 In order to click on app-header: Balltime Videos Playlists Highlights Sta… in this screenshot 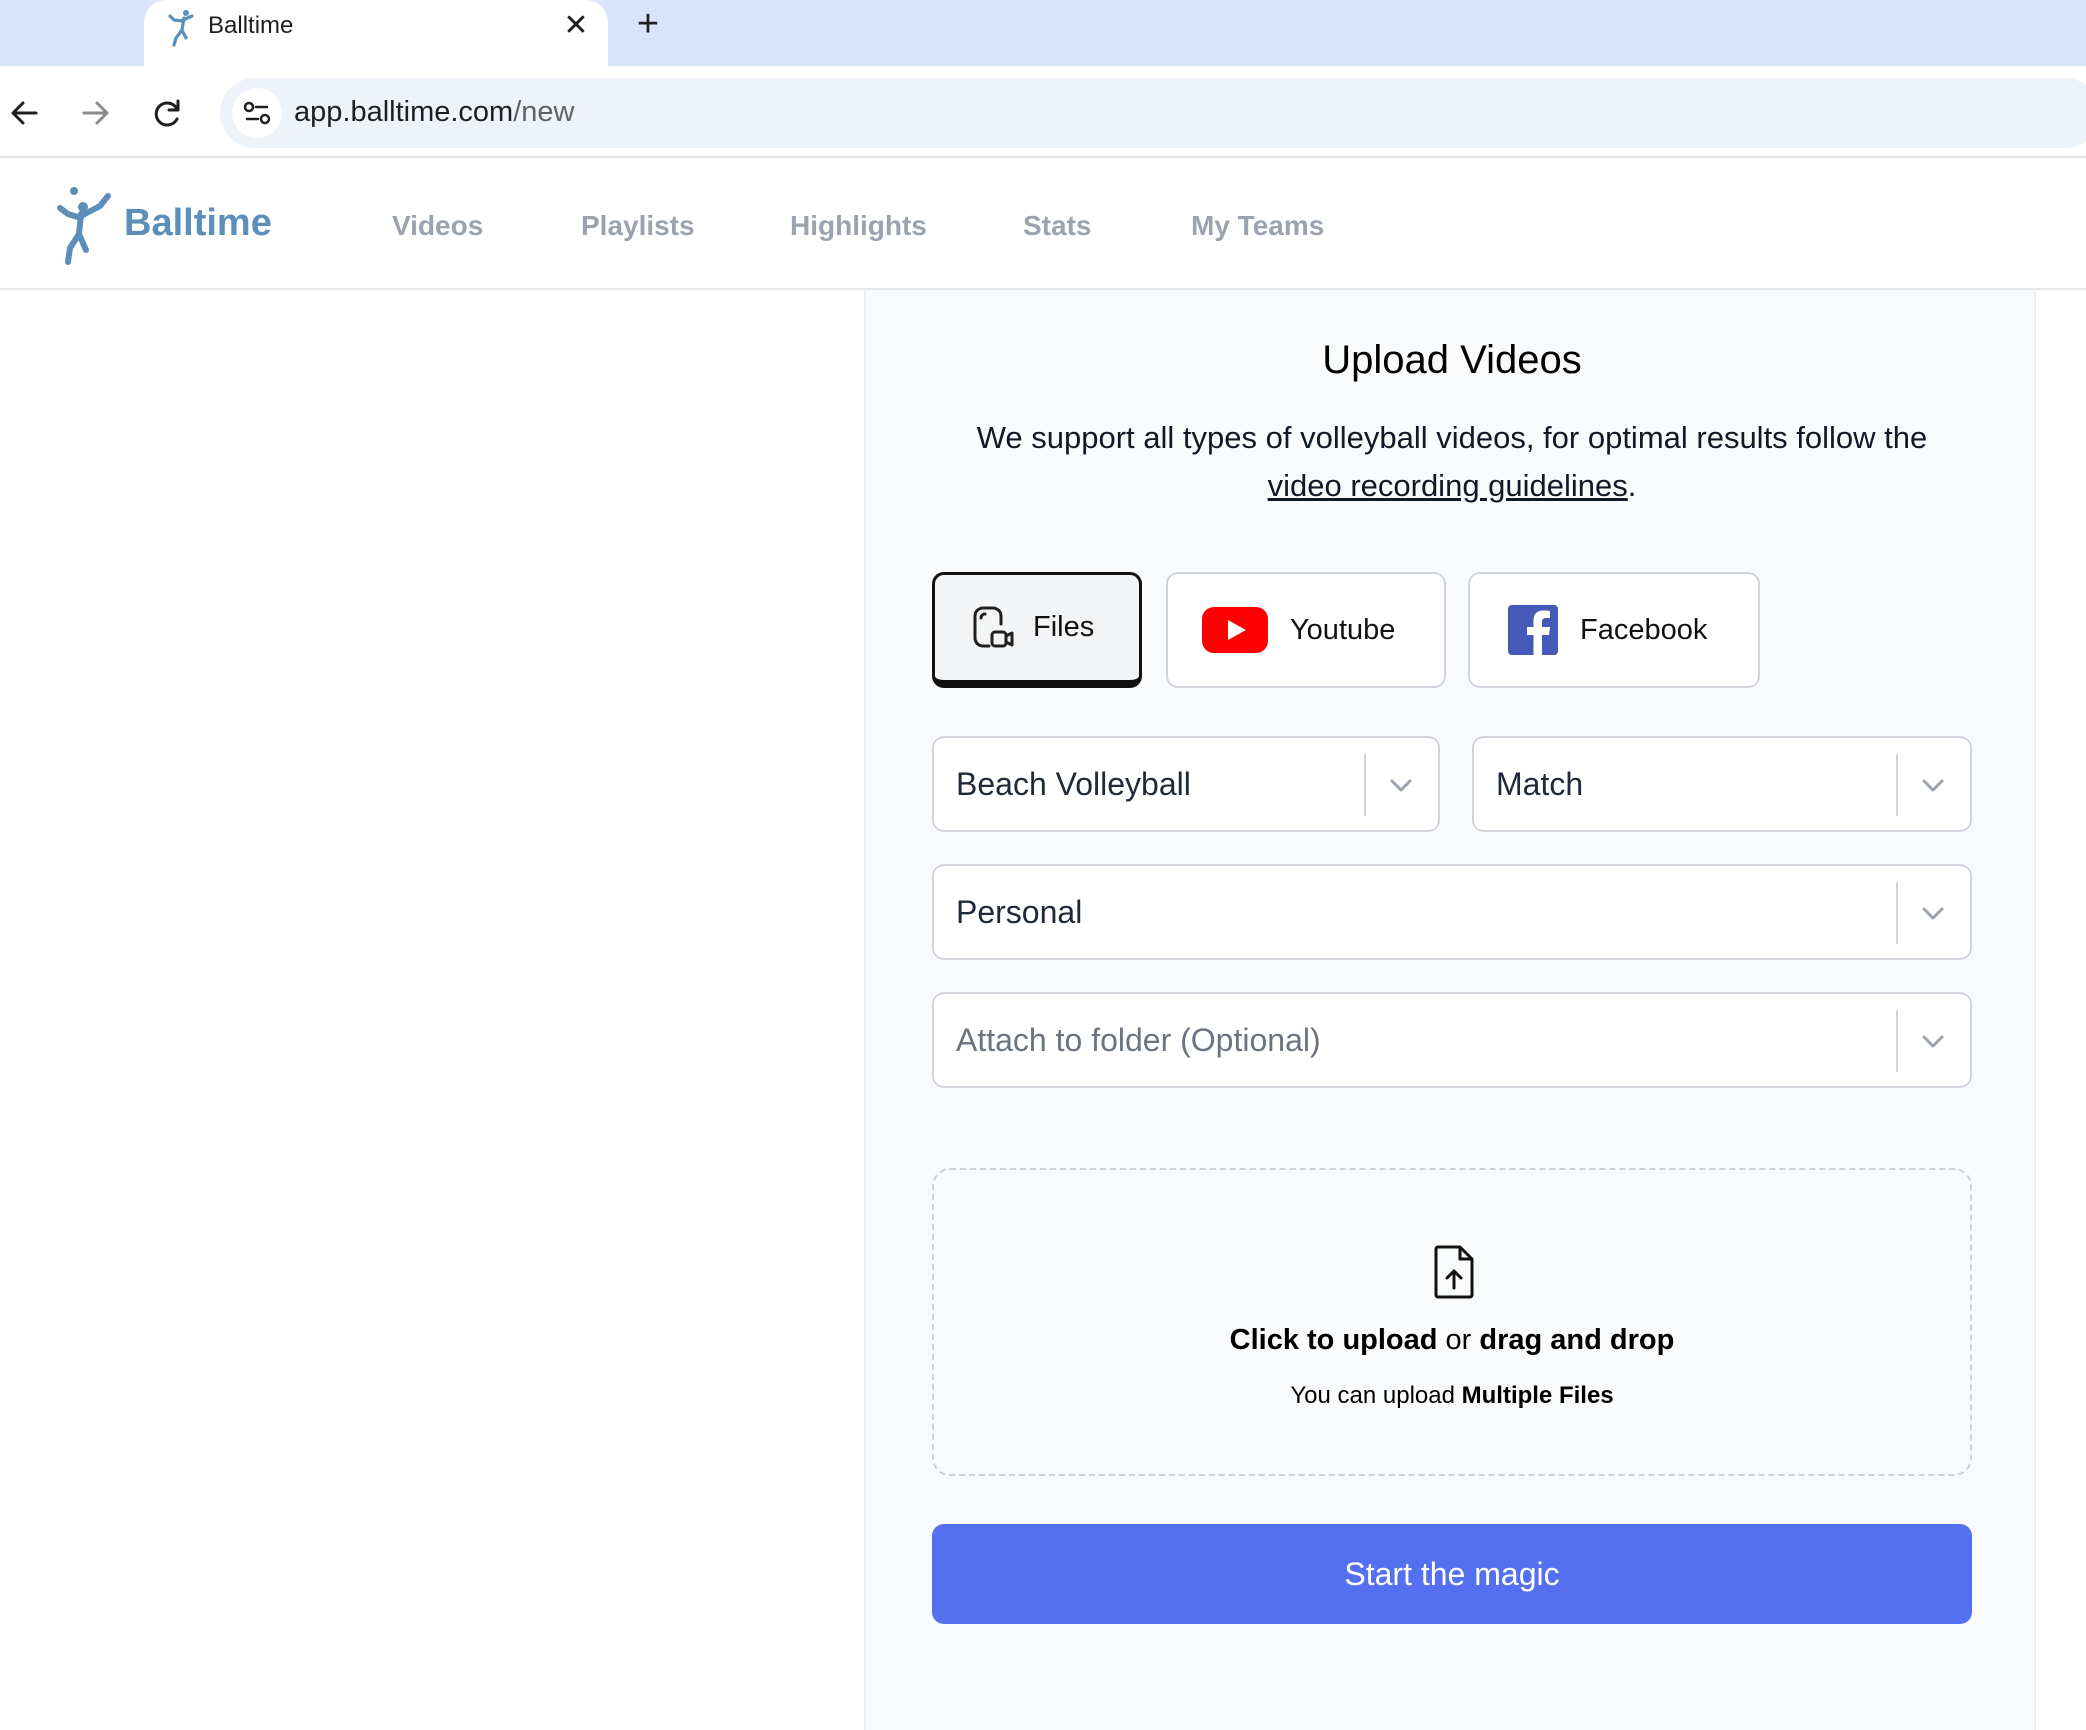, I will do `click(1043, 225)`.